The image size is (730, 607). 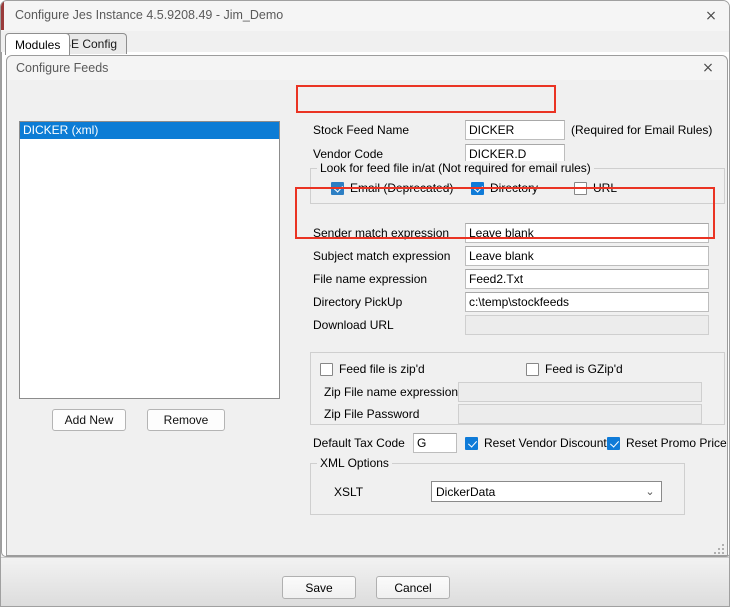 I want to click on directory-pickup-row: Directory PickUp c:\temp\stockfeeds, so click(x=519, y=302).